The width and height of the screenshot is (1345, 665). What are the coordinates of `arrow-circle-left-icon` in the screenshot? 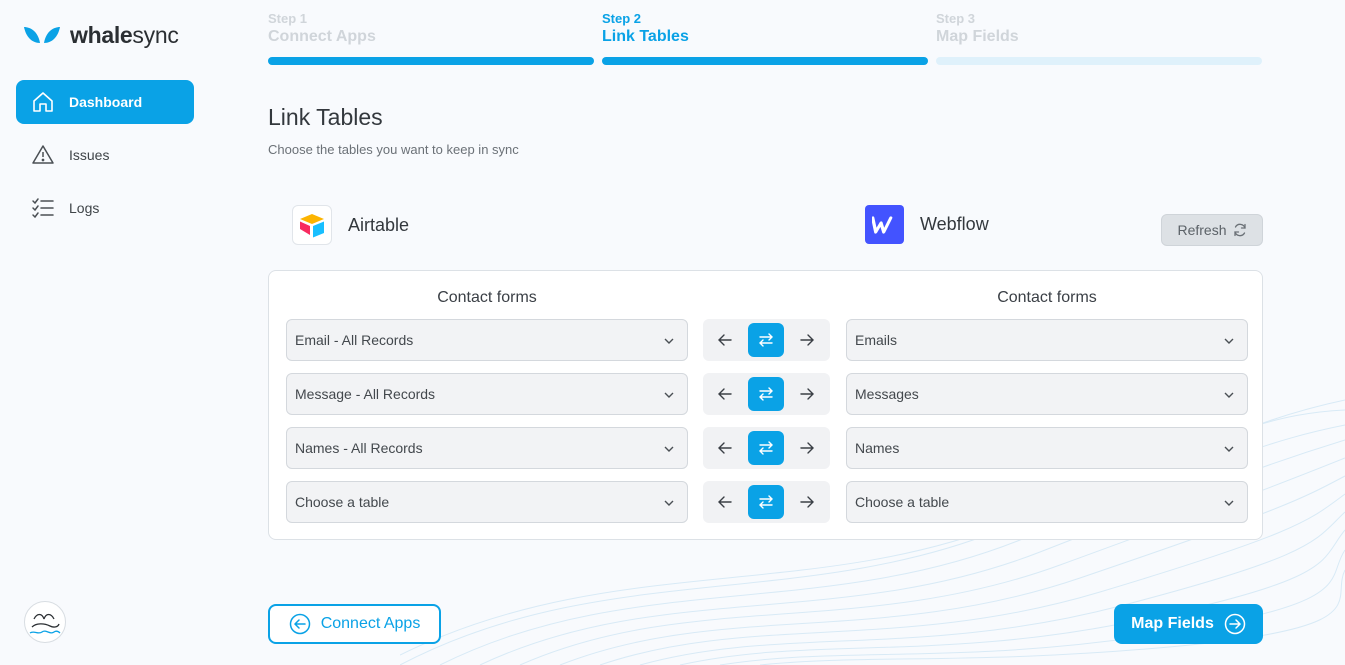 It's located at (299, 624).